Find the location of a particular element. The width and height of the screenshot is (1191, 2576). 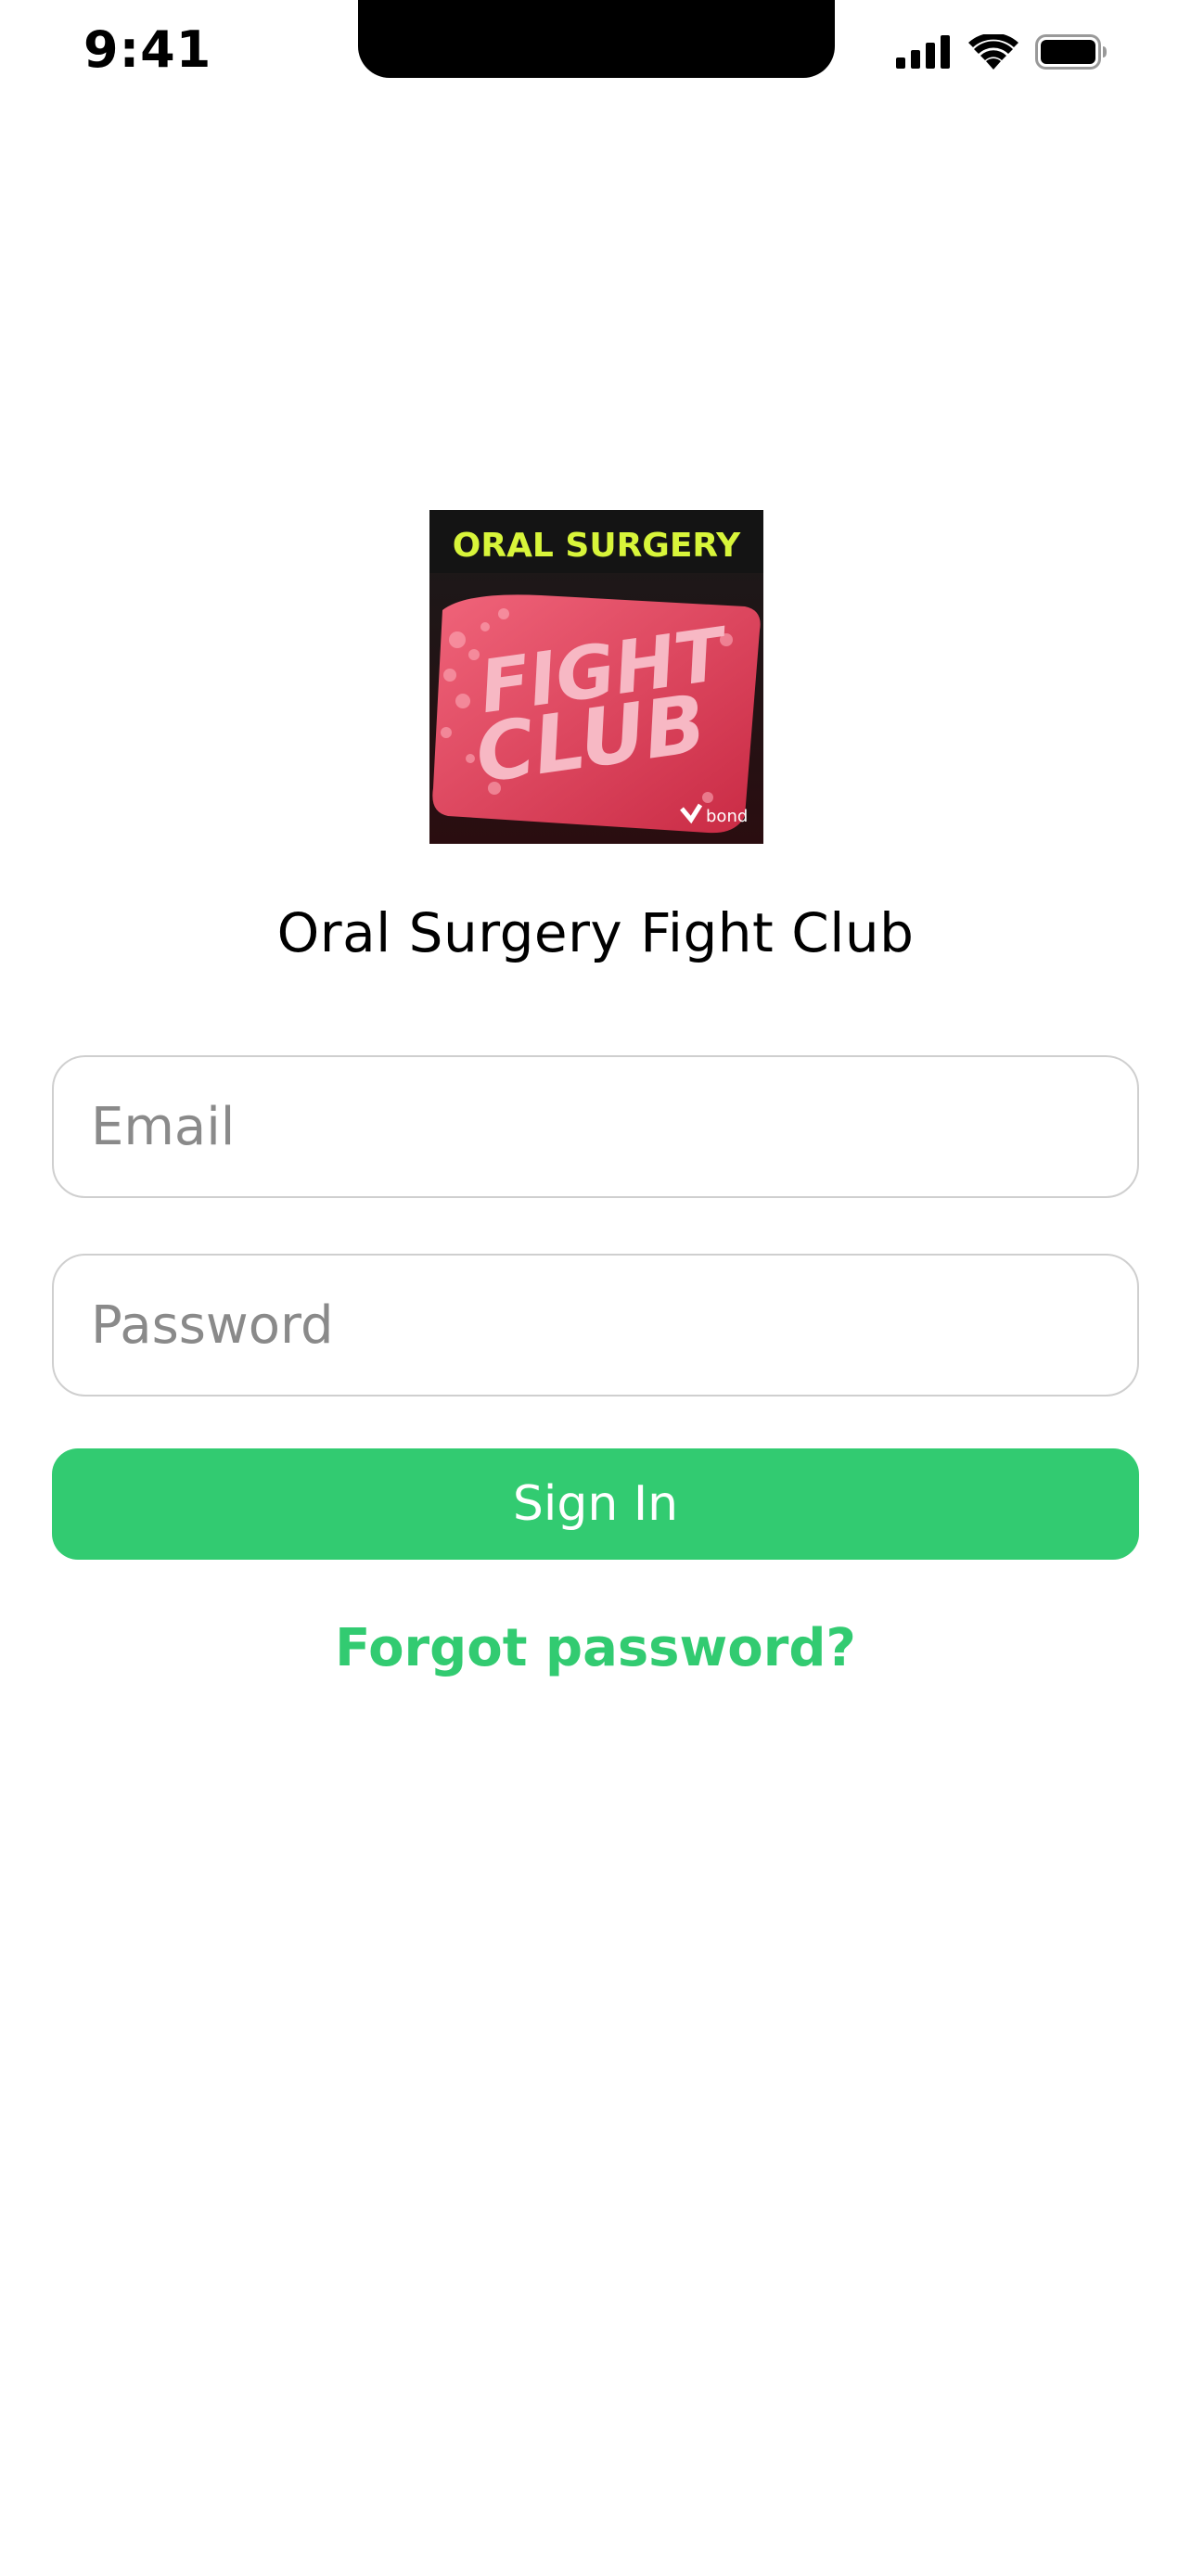

club-logo: ORAL SURGERY FIGHT CLUB bond is located at coordinates (596, 677).